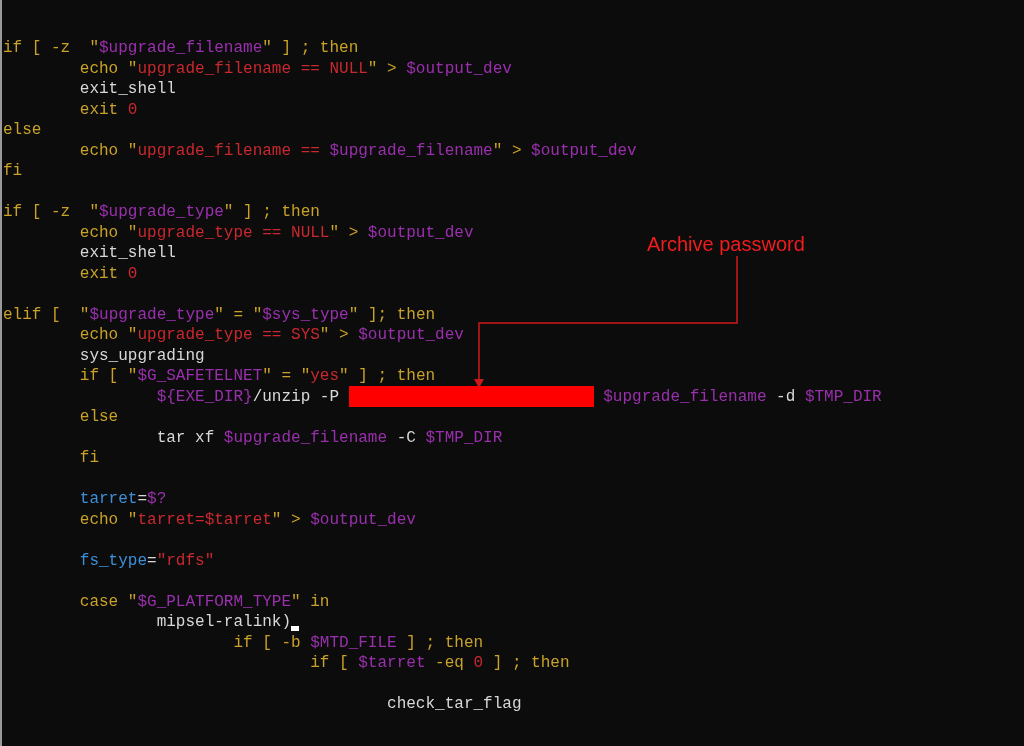 The width and height of the screenshot is (1024, 746). I want to click on code-token: $G_PLATFORM_TYPE, so click(214, 601).